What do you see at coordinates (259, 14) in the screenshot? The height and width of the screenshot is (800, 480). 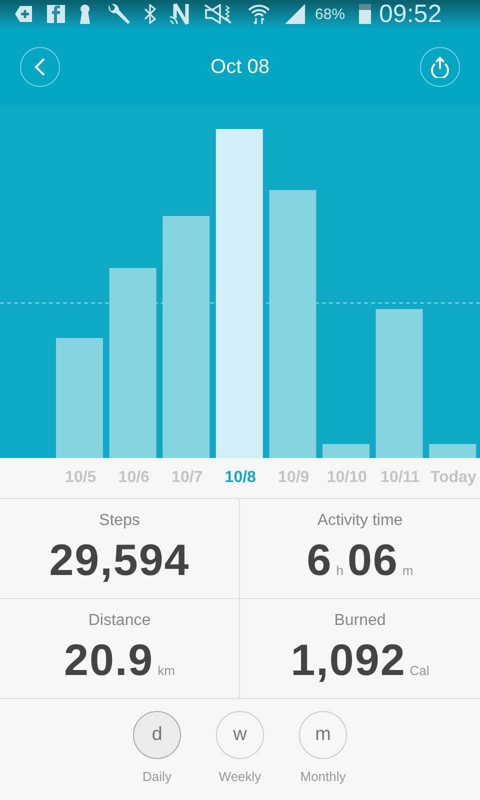 I see `wifi-icon` at bounding box center [259, 14].